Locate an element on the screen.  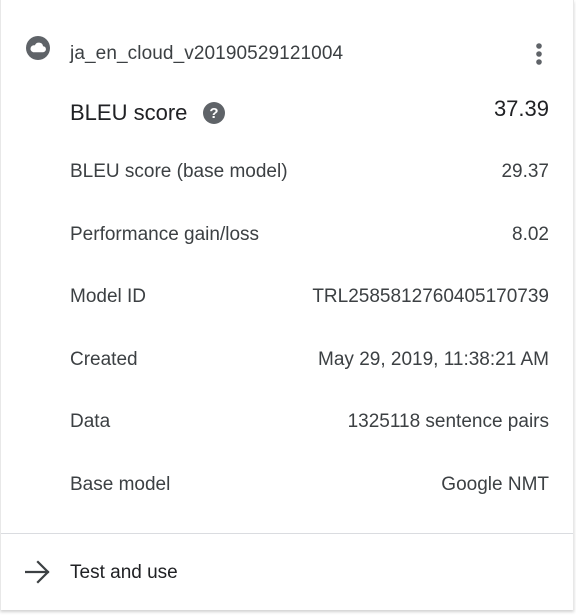
detail-label: Created is located at coordinates (104, 359).